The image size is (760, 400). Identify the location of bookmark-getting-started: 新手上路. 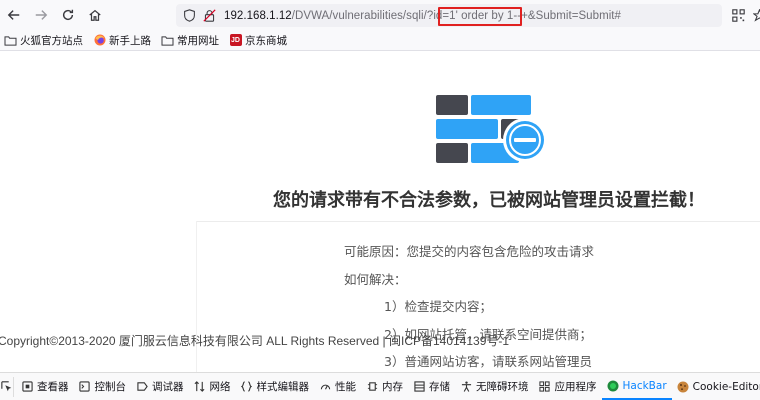
(122, 40).